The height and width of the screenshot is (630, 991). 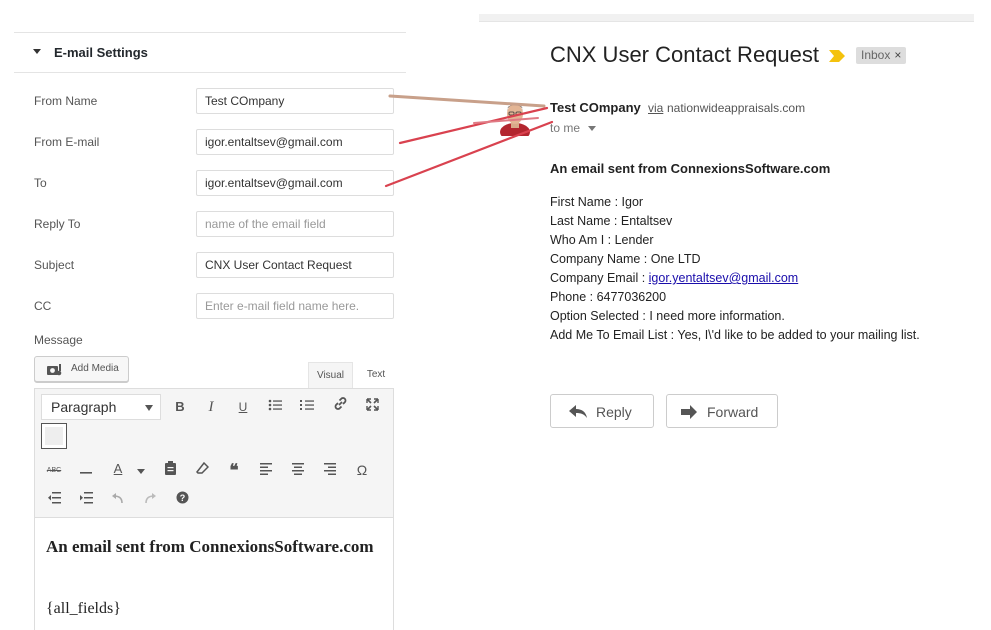 What do you see at coordinates (837, 56) in the screenshot?
I see `importance-marker-icon` at bounding box center [837, 56].